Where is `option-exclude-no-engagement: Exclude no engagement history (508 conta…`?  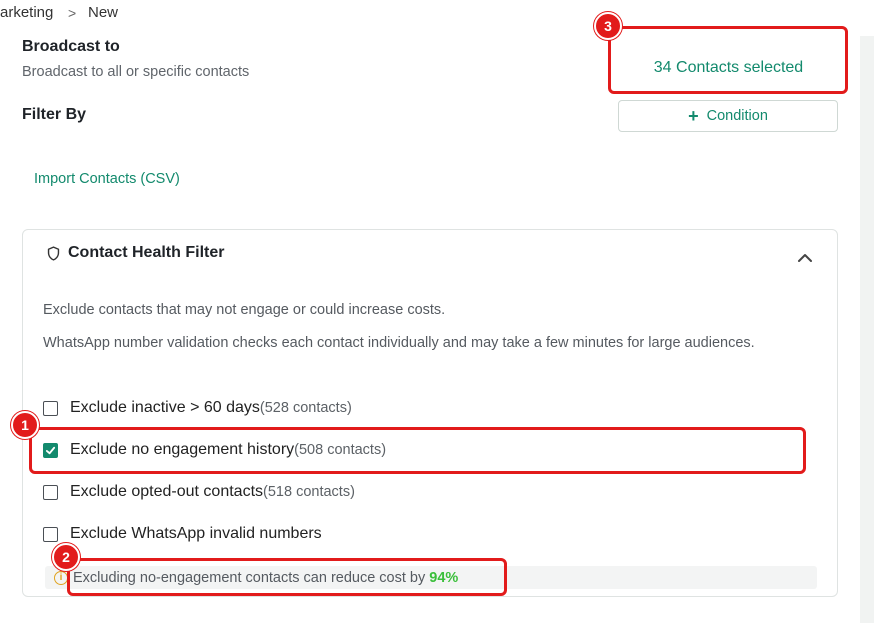
option-exclude-no-engagement: Exclude no engagement history (508 conta… is located at coordinates (214, 450).